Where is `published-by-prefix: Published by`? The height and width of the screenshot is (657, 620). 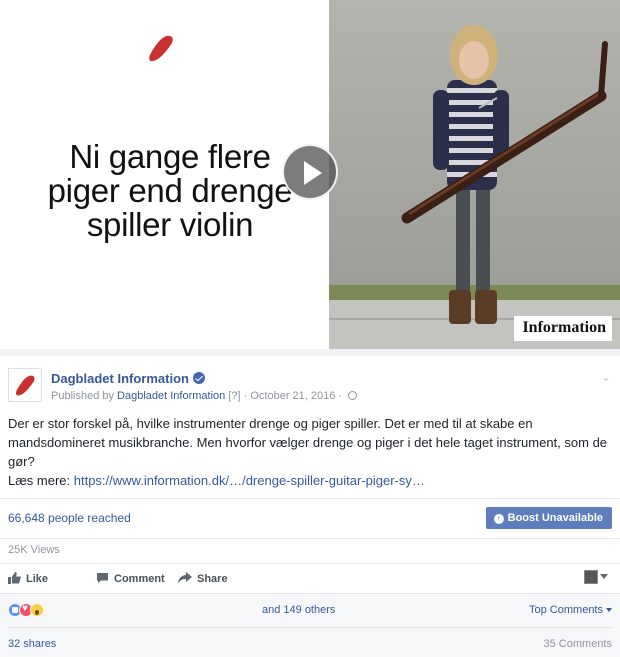
published-by-prefix: Published by is located at coordinates (84, 396).